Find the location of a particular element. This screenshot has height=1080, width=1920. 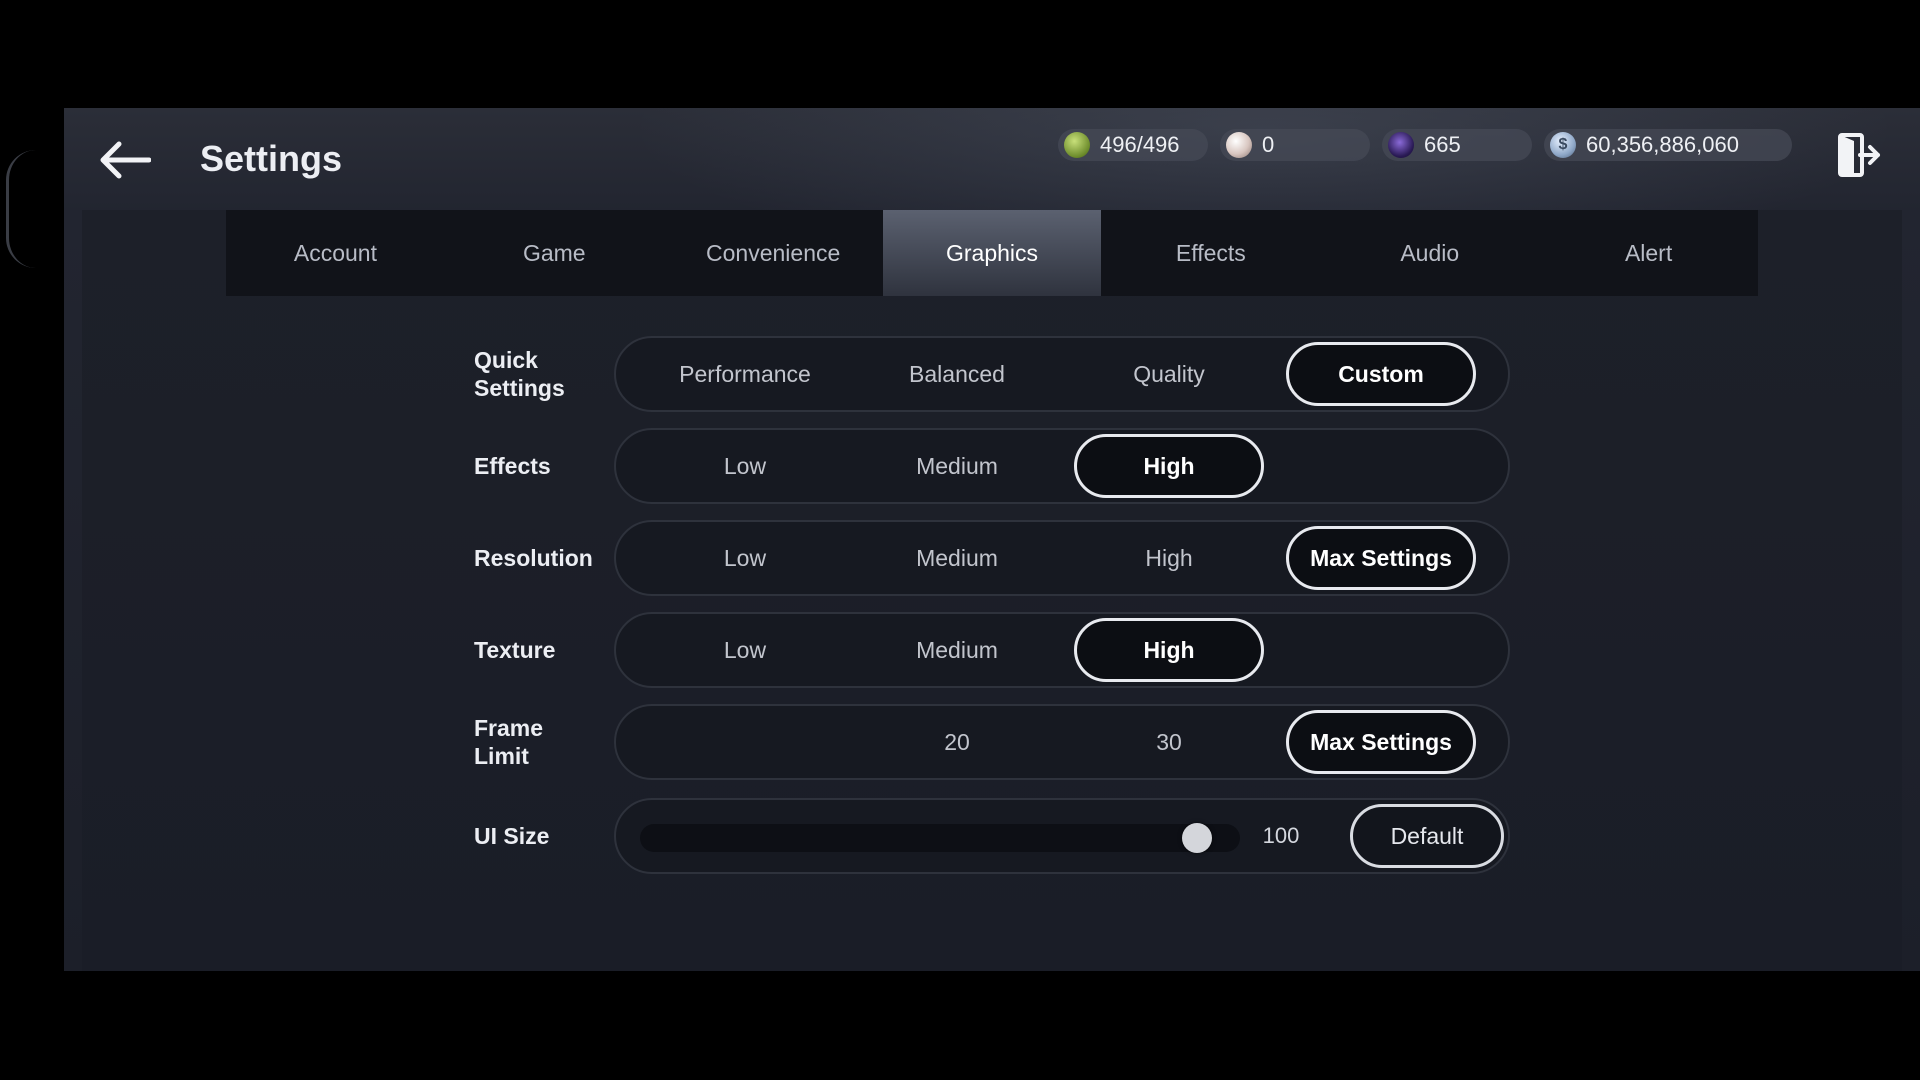

effects-label: Effects is located at coordinates (512, 466).